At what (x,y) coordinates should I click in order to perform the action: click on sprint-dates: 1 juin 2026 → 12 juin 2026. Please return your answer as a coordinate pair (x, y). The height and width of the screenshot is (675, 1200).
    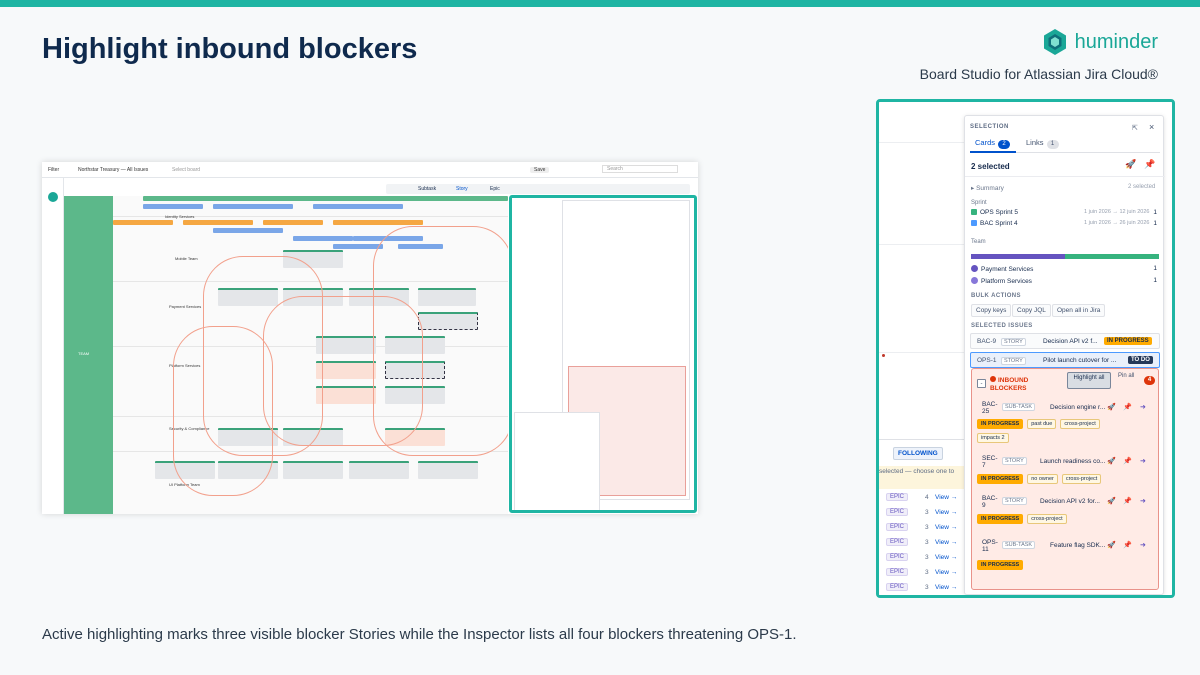
    Looking at the image, I should click on (1117, 212).